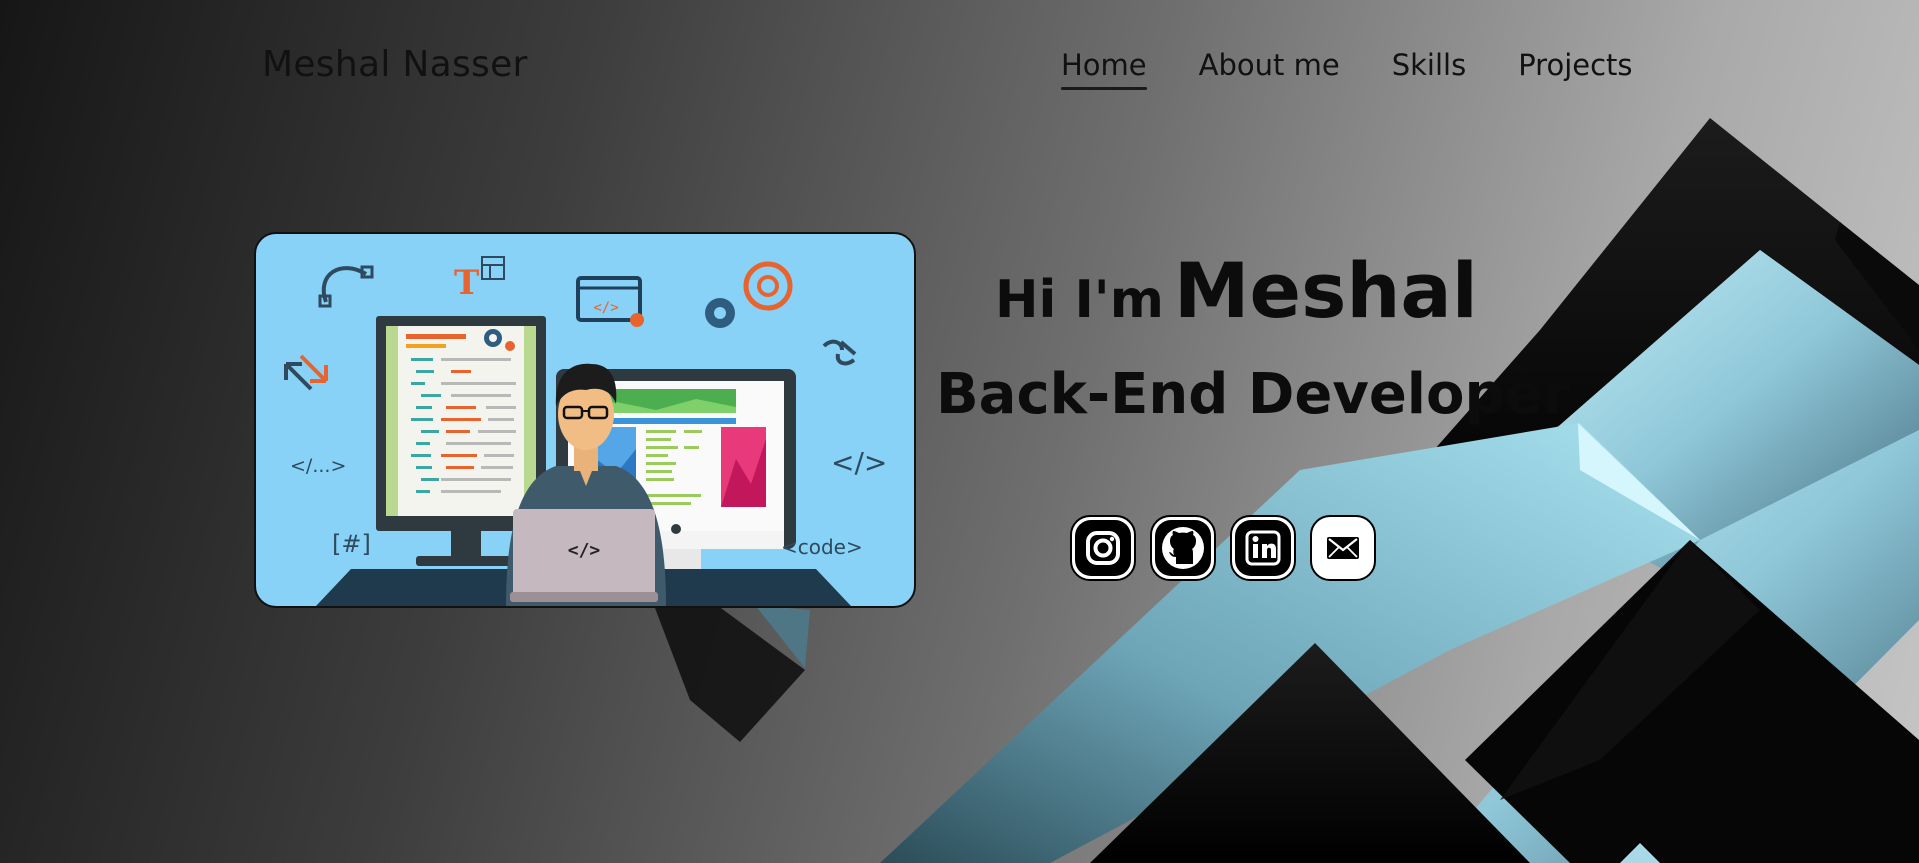 The width and height of the screenshot is (1919, 863). I want to click on nav-projects: Projects, so click(1575, 69).